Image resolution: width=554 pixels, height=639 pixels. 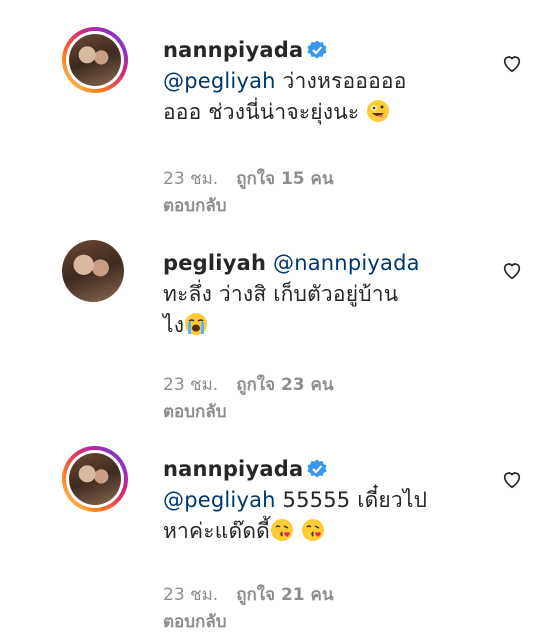 What do you see at coordinates (284, 179) in the screenshot?
I see `comment-likes: ถูกใจ 15 คน` at bounding box center [284, 179].